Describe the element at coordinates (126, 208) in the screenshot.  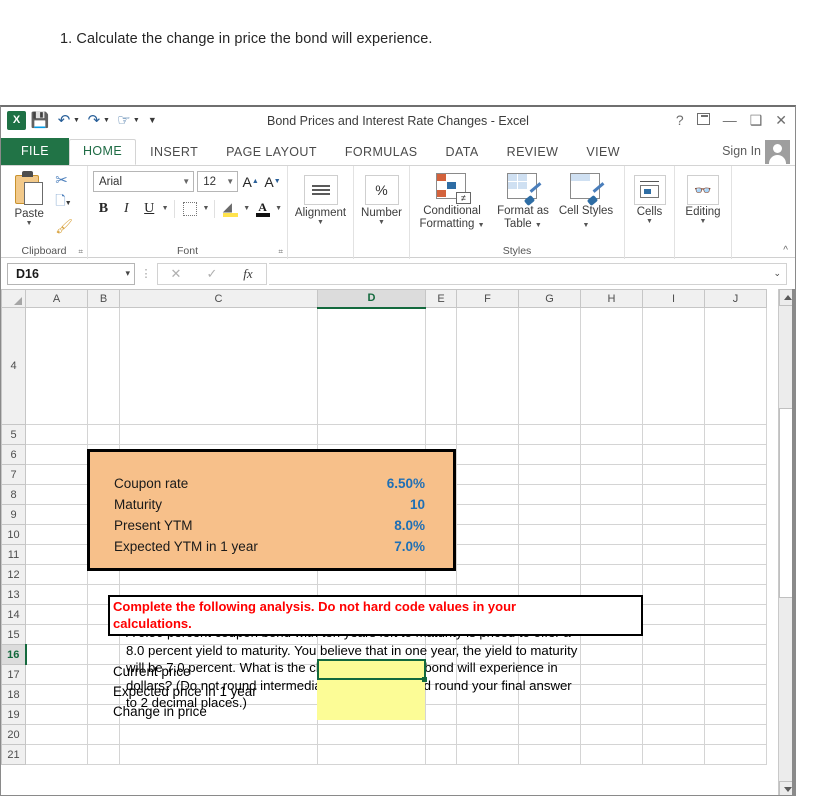
I see `italic-button: I` at that location.